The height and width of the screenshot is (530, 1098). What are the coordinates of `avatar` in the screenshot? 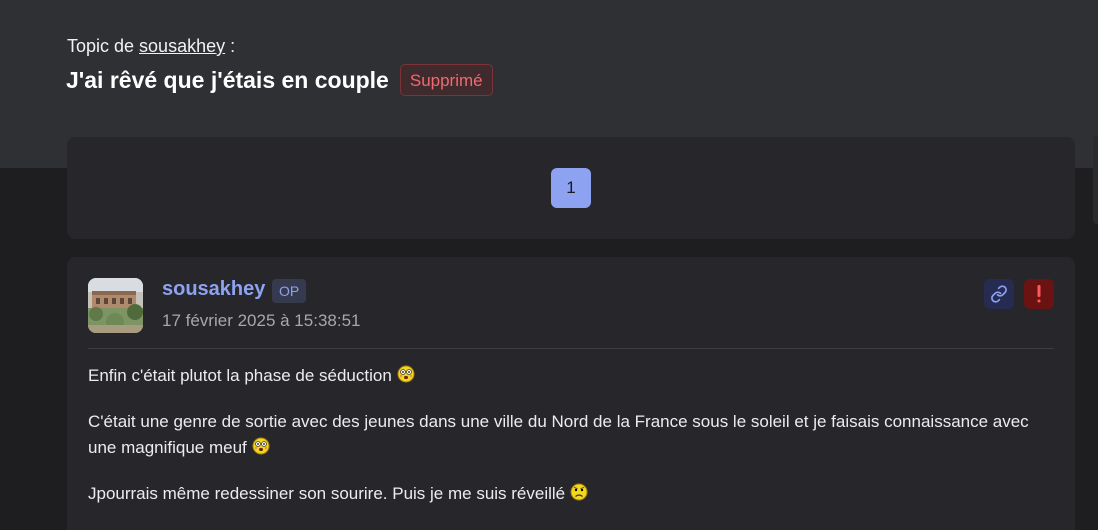 It's located at (115, 305).